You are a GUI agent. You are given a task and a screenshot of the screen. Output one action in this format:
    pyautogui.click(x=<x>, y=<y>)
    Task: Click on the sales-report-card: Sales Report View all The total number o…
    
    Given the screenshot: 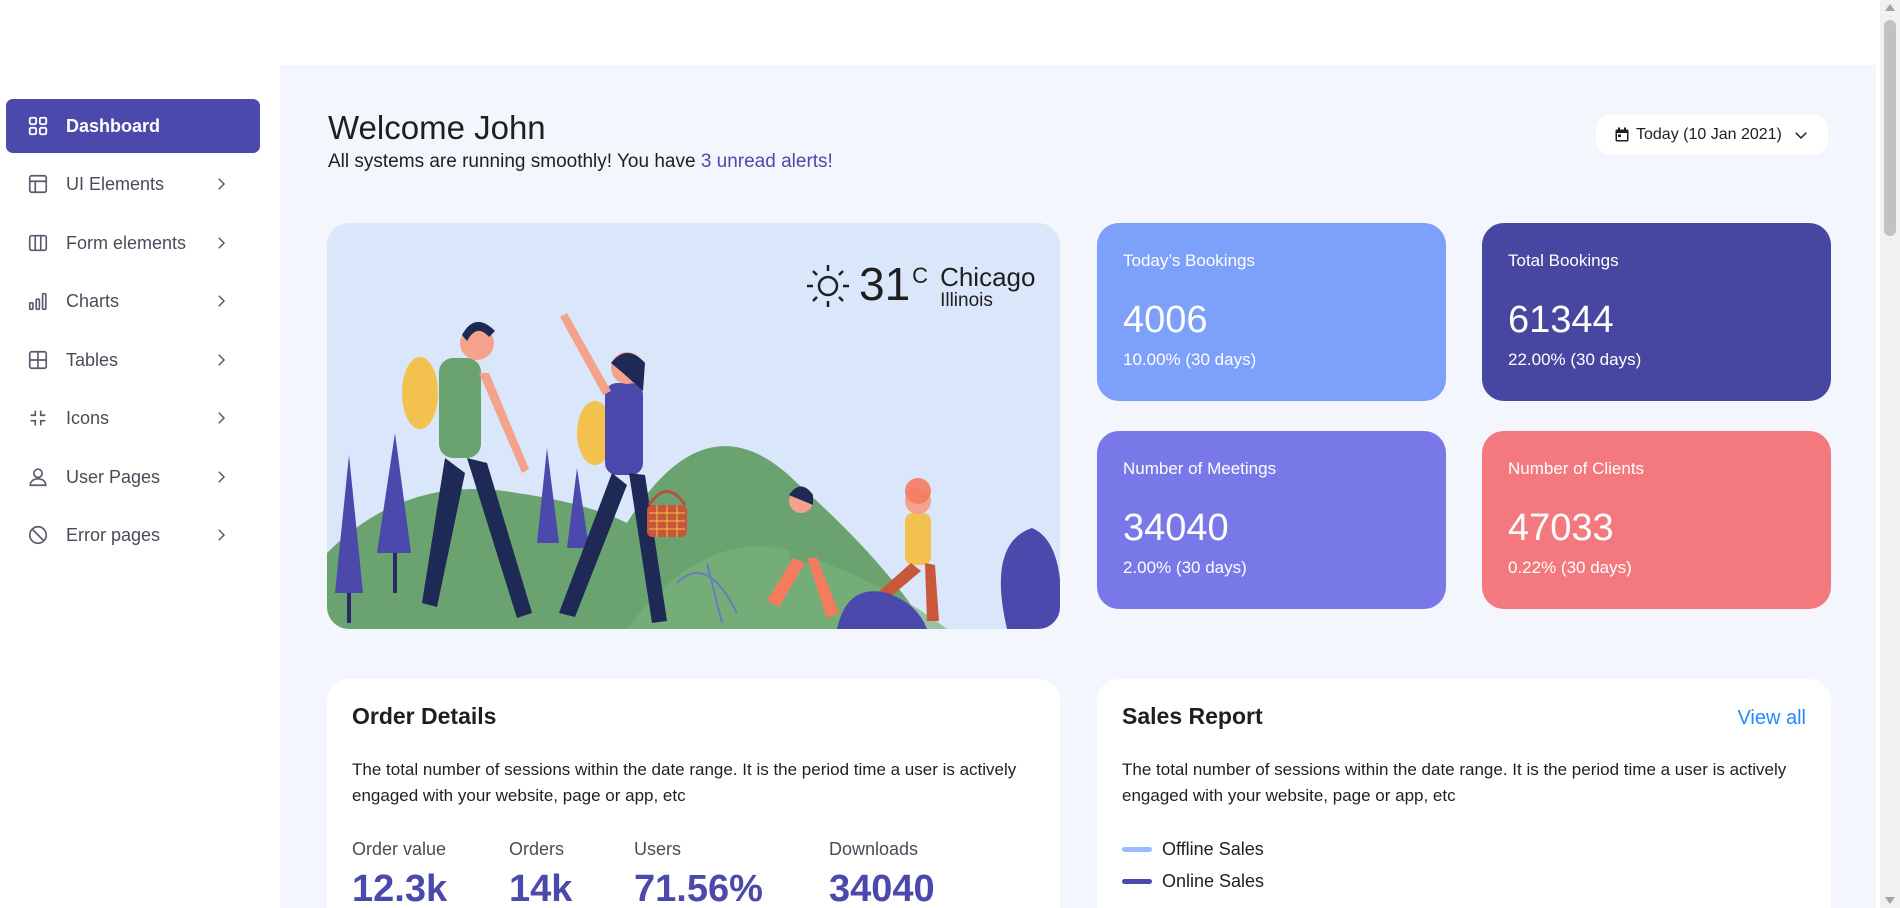 What is the action you would take?
    pyautogui.click(x=1464, y=793)
    